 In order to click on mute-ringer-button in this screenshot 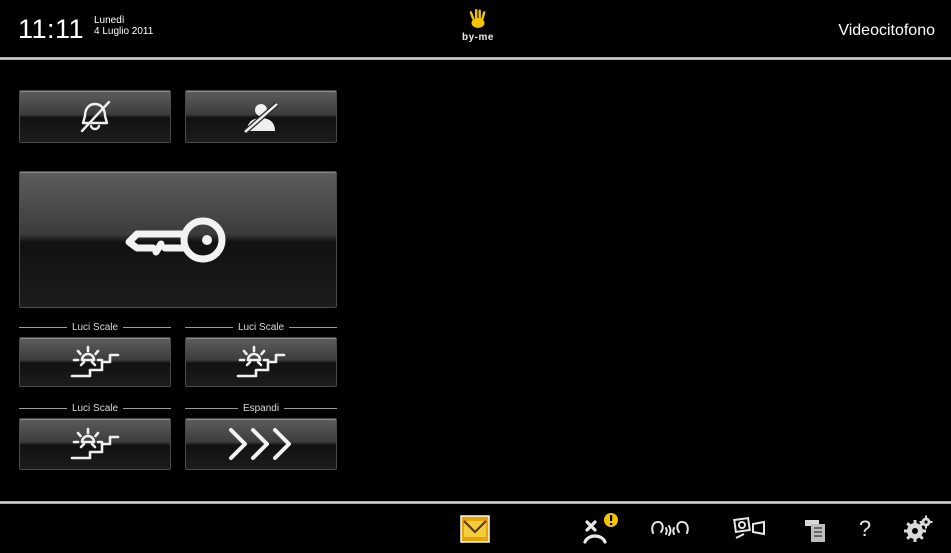, I will do `click(95, 116)`.